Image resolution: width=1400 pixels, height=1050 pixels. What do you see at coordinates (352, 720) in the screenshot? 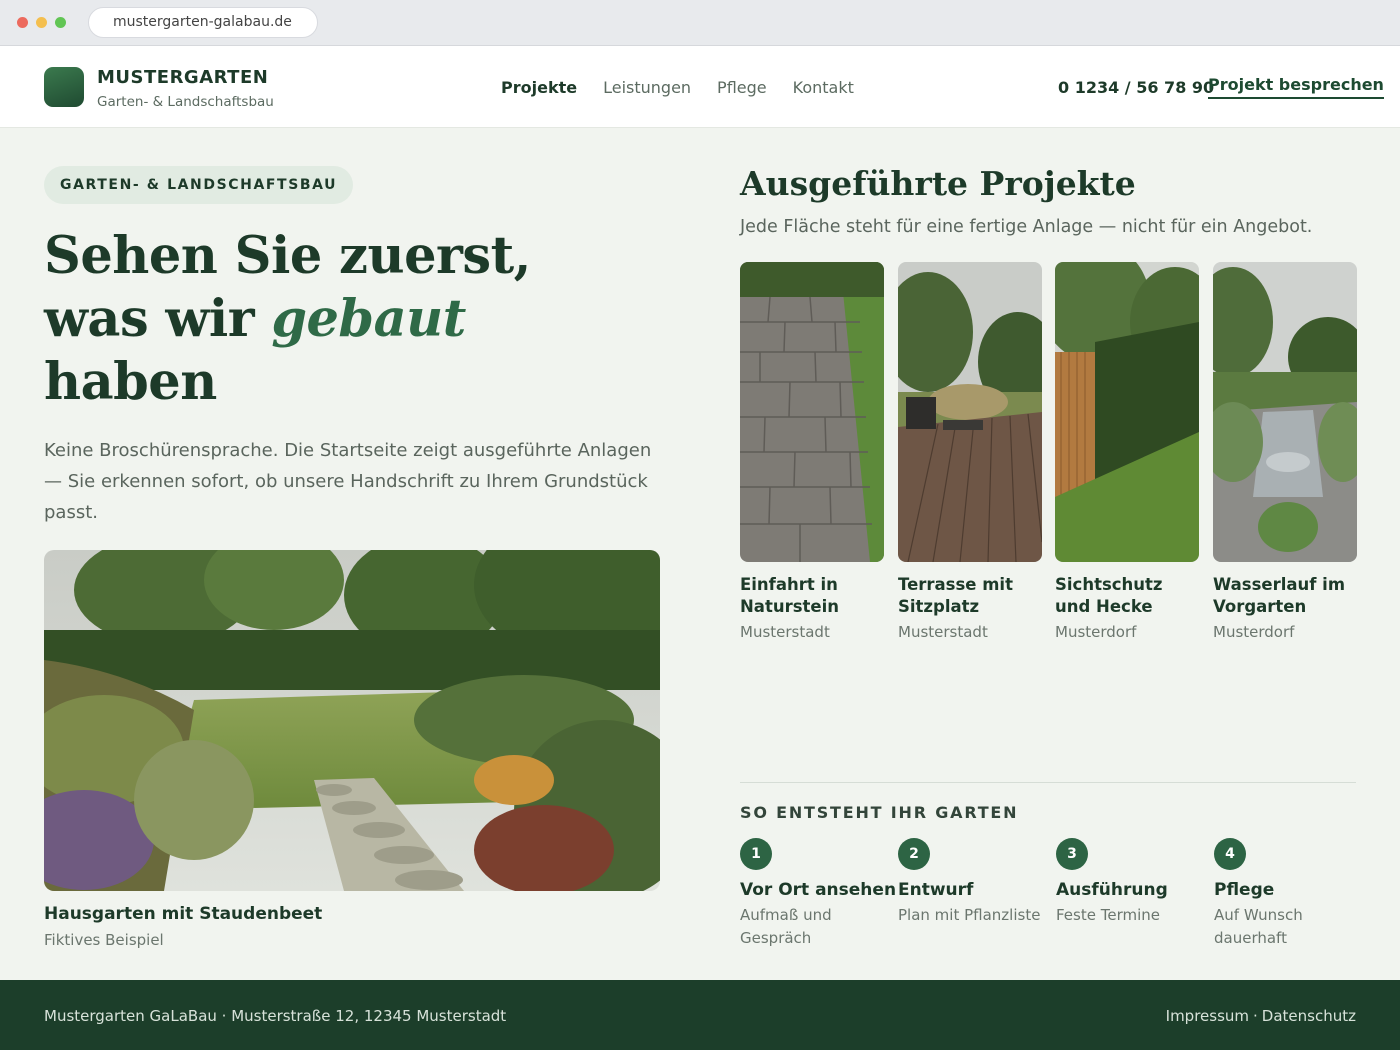
I see `feature-garden-image` at bounding box center [352, 720].